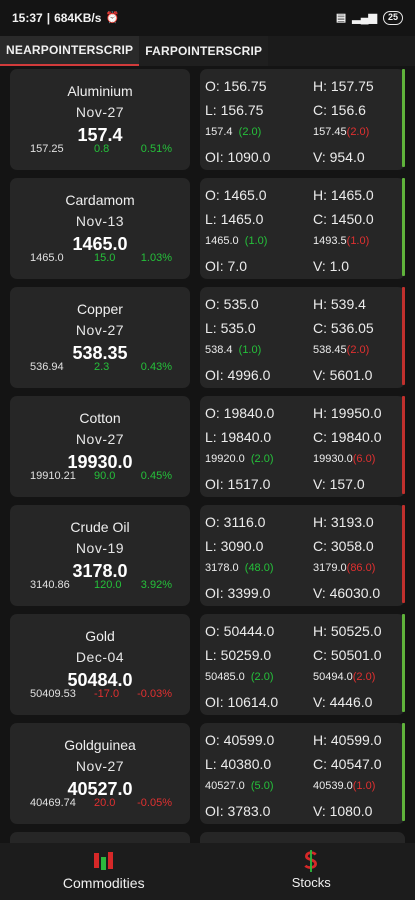  I want to click on bid-qty: (5.0), so click(262, 786).